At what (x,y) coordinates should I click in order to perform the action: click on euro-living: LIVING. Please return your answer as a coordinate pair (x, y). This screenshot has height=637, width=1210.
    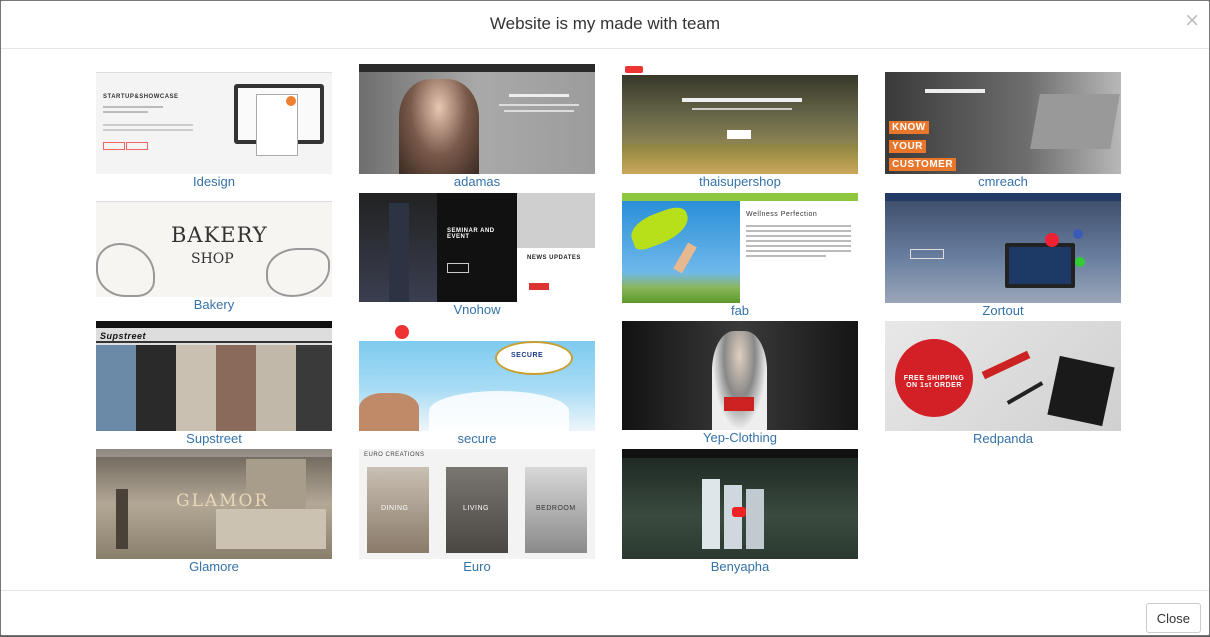
    Looking at the image, I should click on (476, 508).